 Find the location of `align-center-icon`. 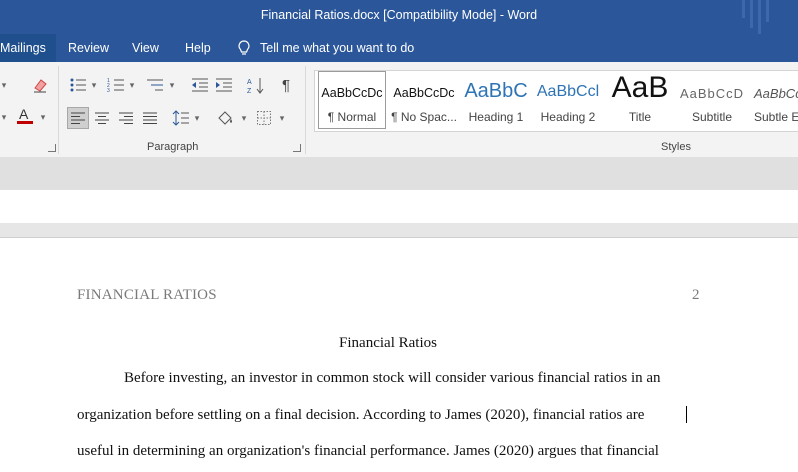

align-center-icon is located at coordinates (102, 118).